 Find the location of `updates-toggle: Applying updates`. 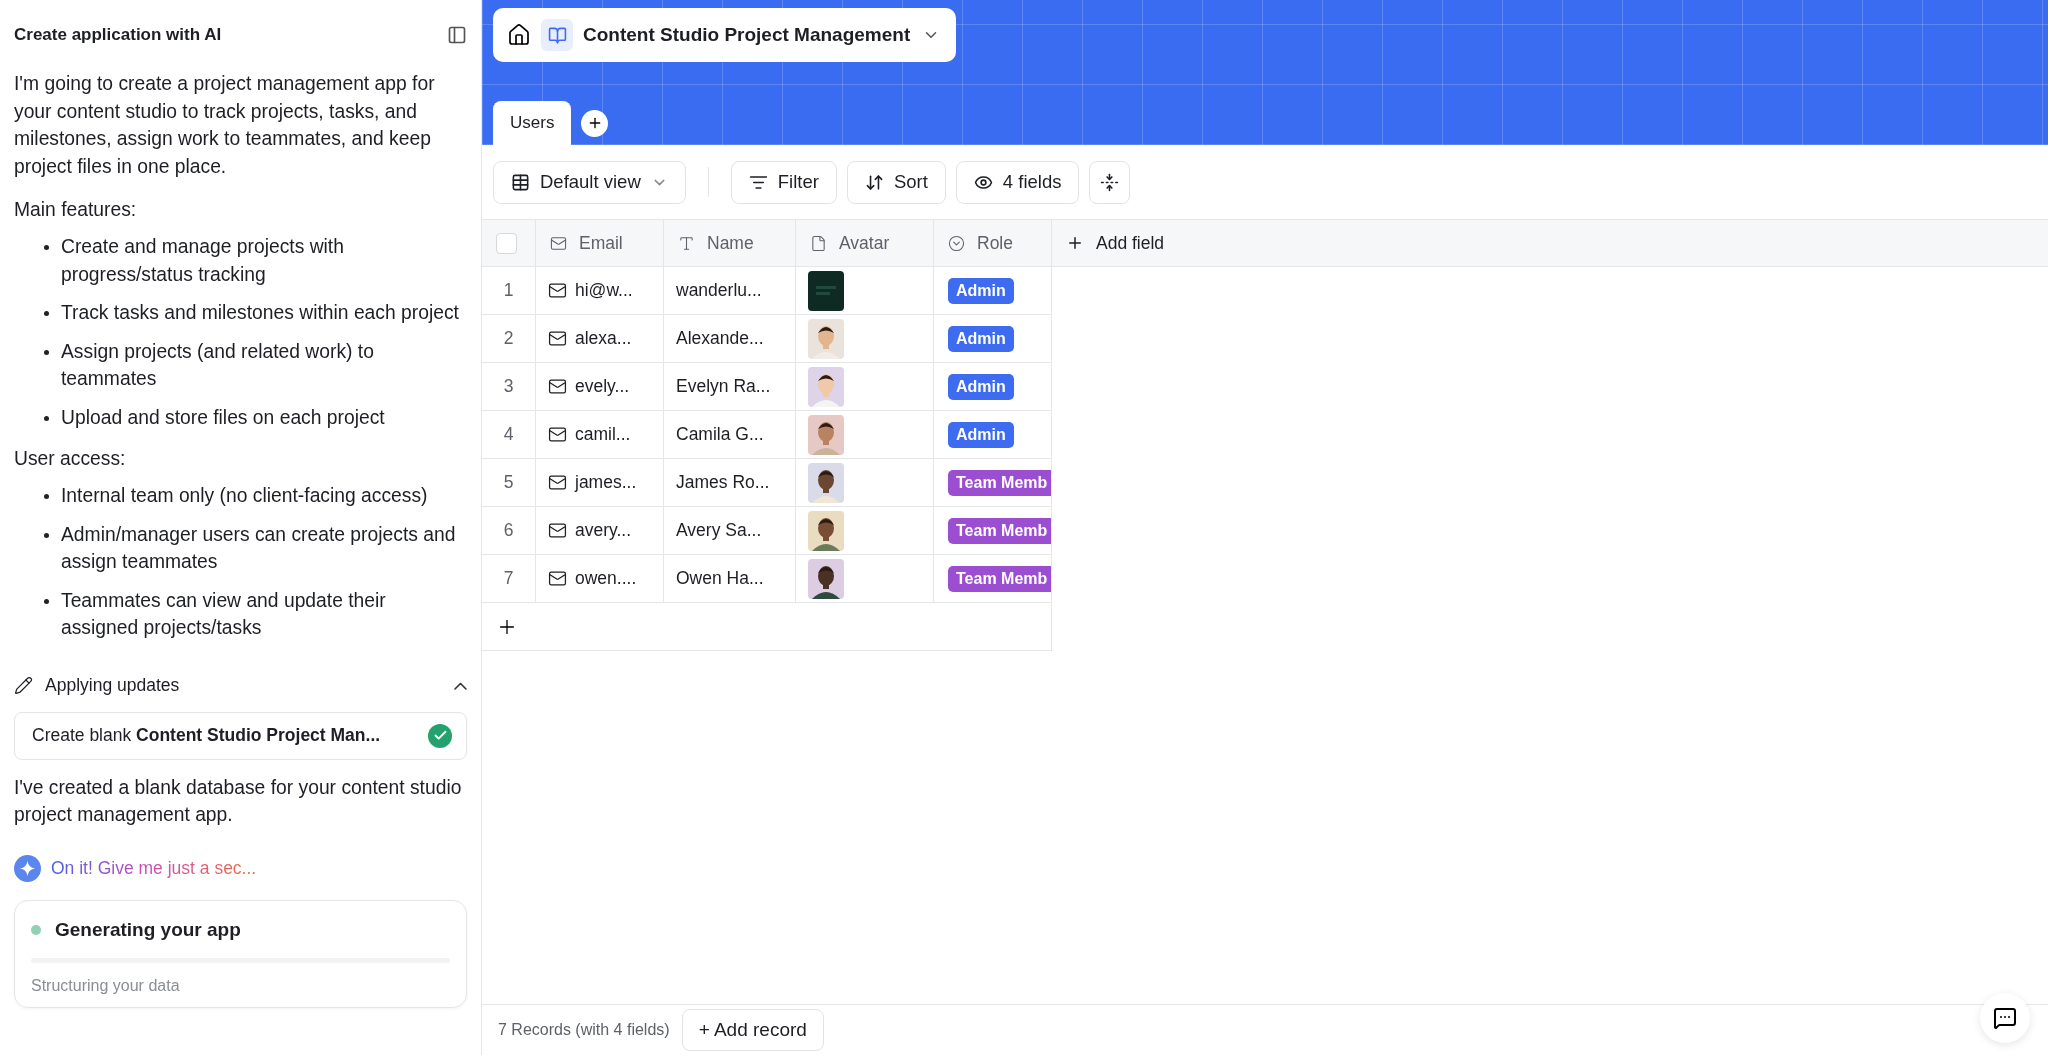

updates-toggle: Applying updates is located at coordinates (240, 685).